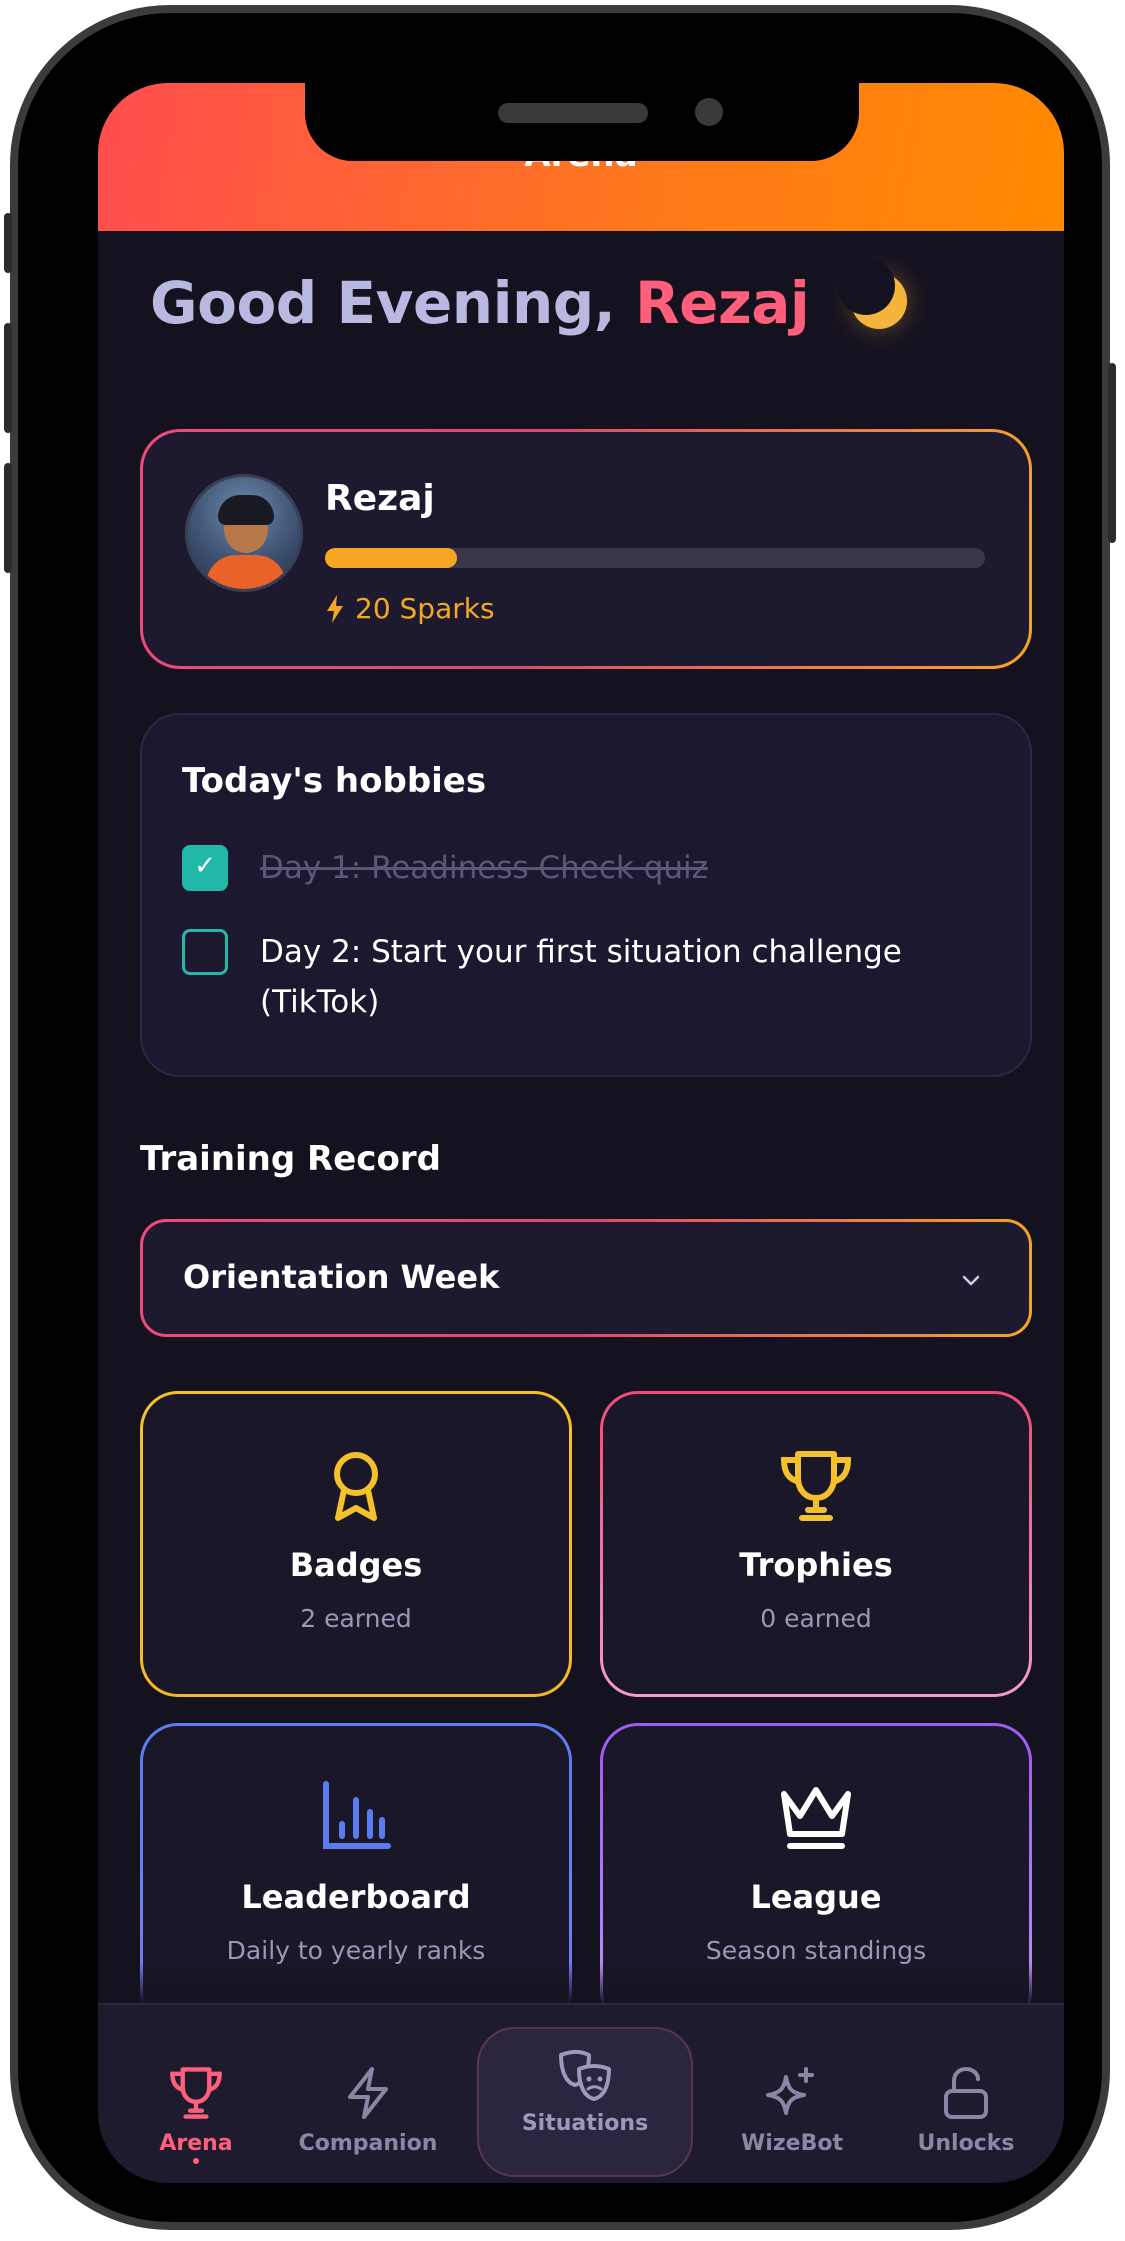 This screenshot has height=2241, width=1125. I want to click on selected-period: Orientation Week, so click(341, 1277).